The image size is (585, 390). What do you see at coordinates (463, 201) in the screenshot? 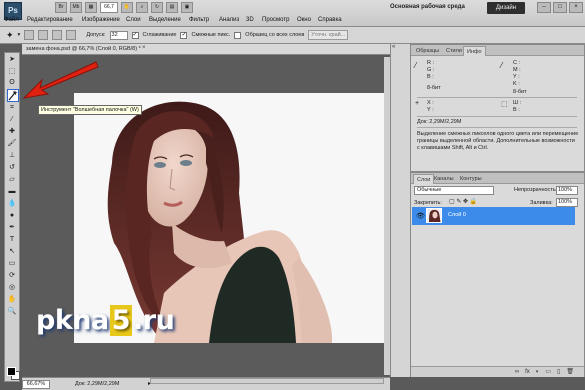
I see `lock-icons: ▢ ✎ ✥ 🔒` at bounding box center [463, 201].